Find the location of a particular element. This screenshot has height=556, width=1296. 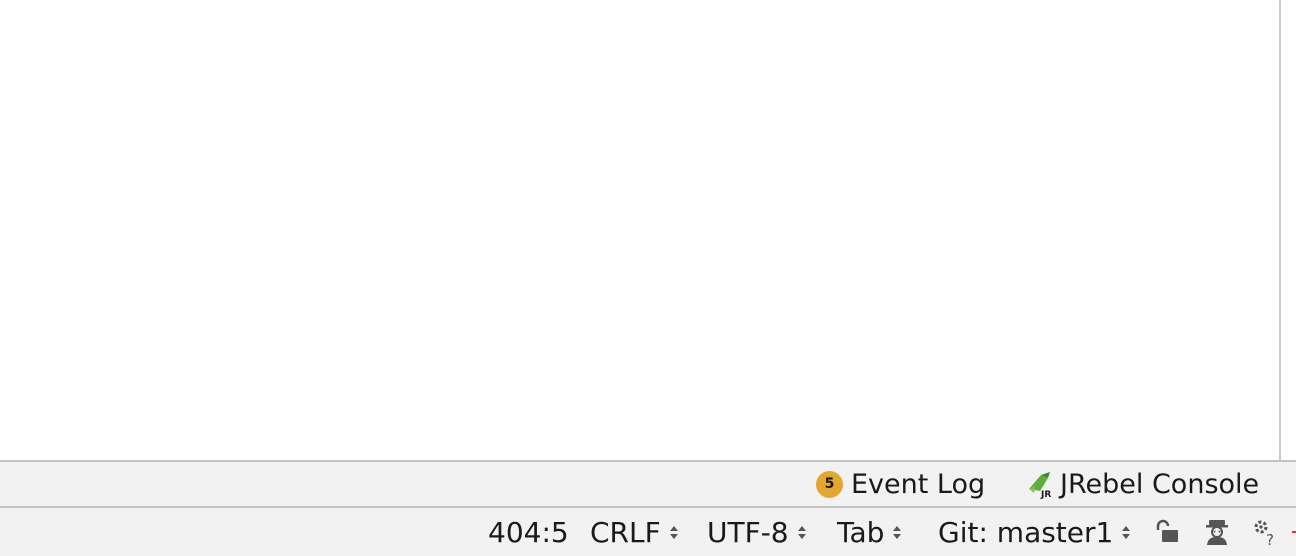

indent-text: Tab is located at coordinates (861, 532).